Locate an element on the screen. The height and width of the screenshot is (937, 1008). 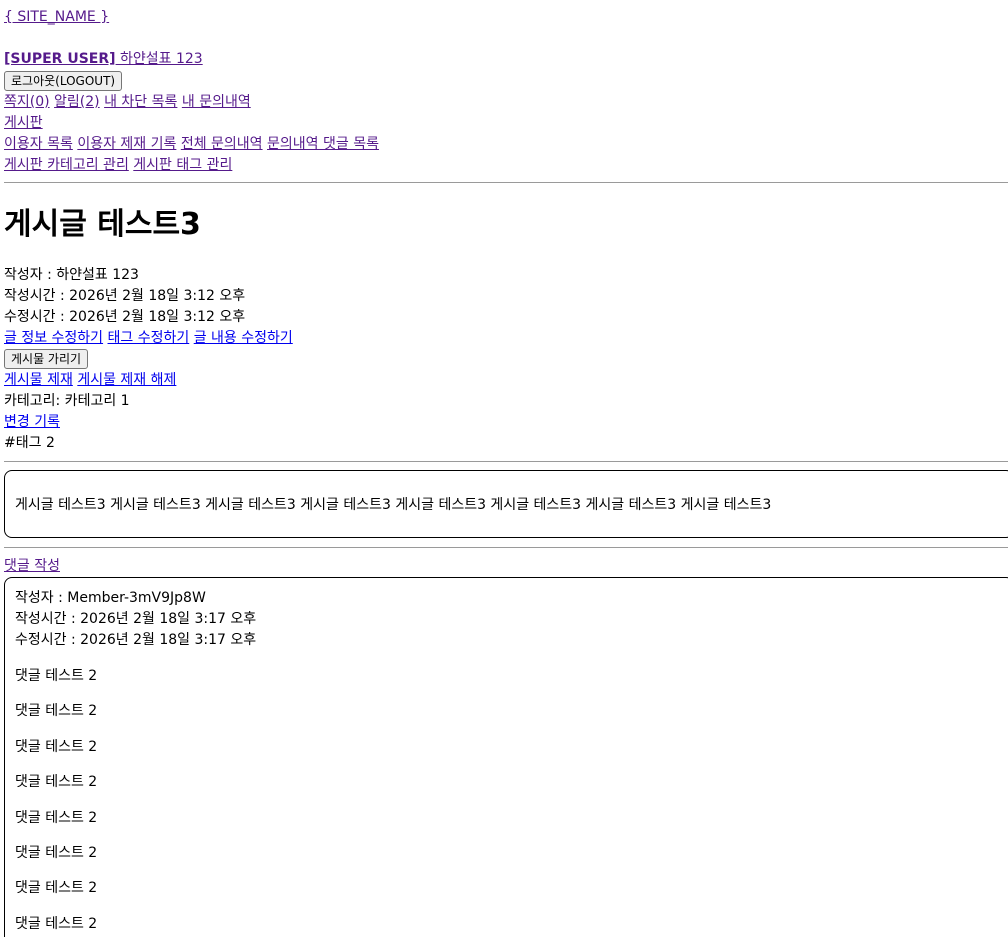
edit-post-info-link: 글 정보 수정하기 is located at coordinates (53, 338).